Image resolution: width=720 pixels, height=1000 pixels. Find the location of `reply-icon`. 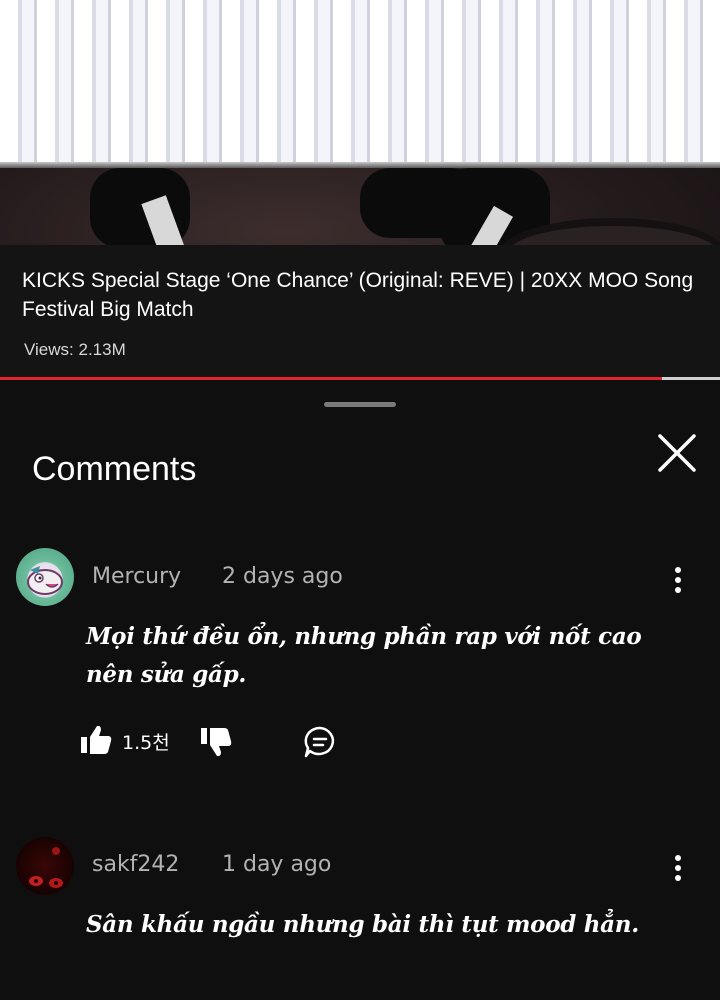

reply-icon is located at coordinates (319, 742).